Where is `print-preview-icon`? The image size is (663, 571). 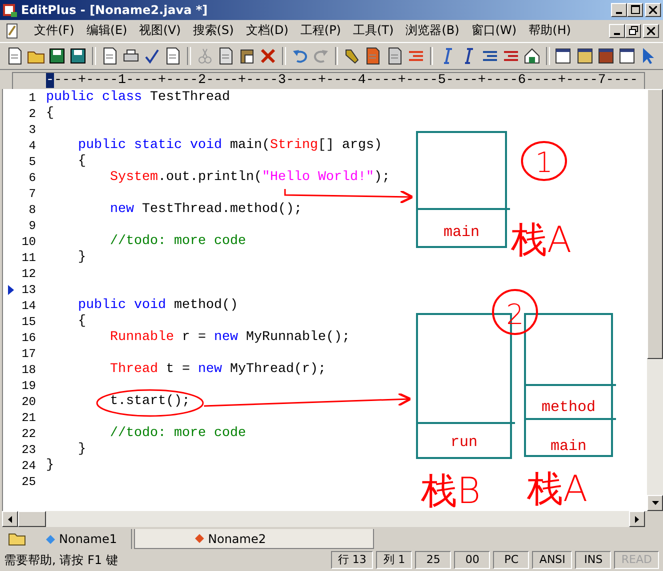 print-preview-icon is located at coordinates (109, 55).